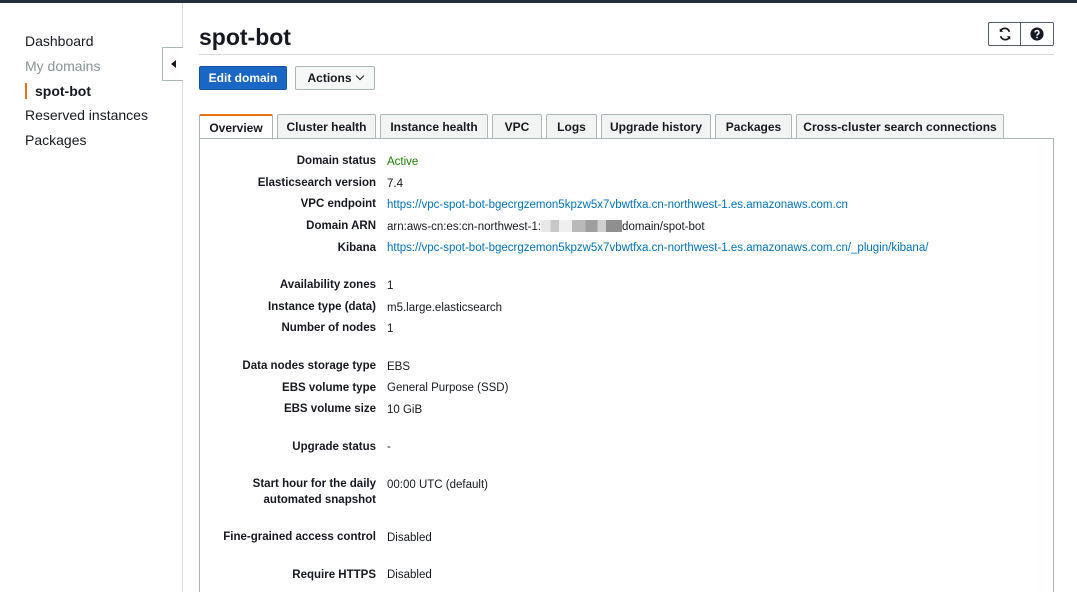 The width and height of the screenshot is (1077, 592). Describe the element at coordinates (582, 226) in the screenshot. I see `redacted-account-id` at that location.